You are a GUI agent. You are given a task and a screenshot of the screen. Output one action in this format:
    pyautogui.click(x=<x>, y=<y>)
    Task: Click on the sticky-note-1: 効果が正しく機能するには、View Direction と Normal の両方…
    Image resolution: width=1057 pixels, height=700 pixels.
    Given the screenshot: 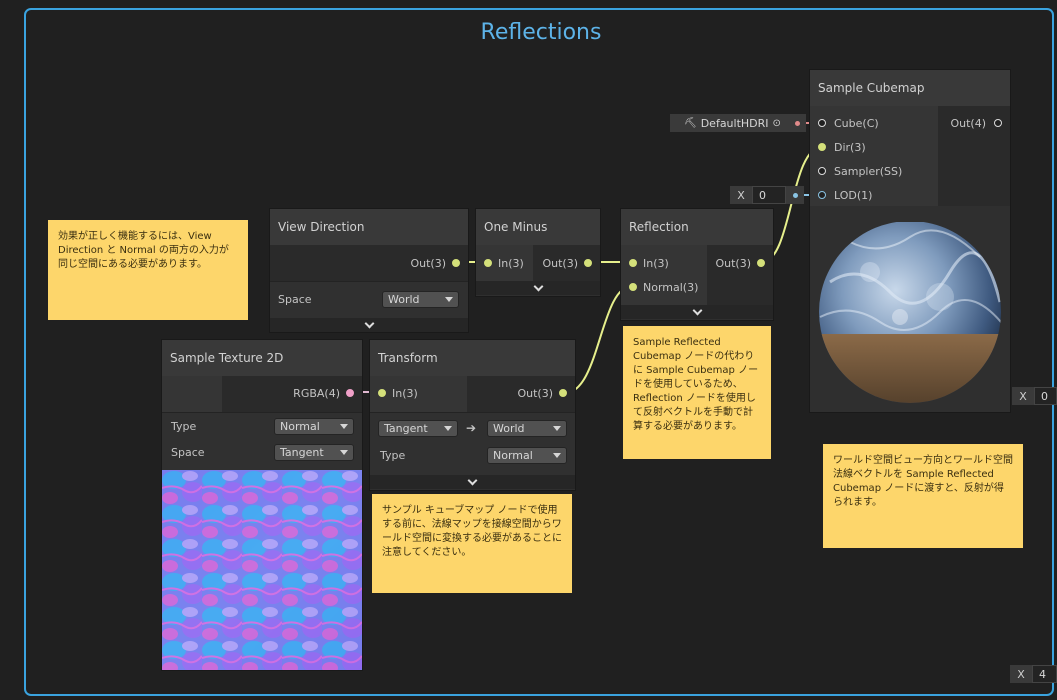 What is the action you would take?
    pyautogui.click(x=148, y=270)
    